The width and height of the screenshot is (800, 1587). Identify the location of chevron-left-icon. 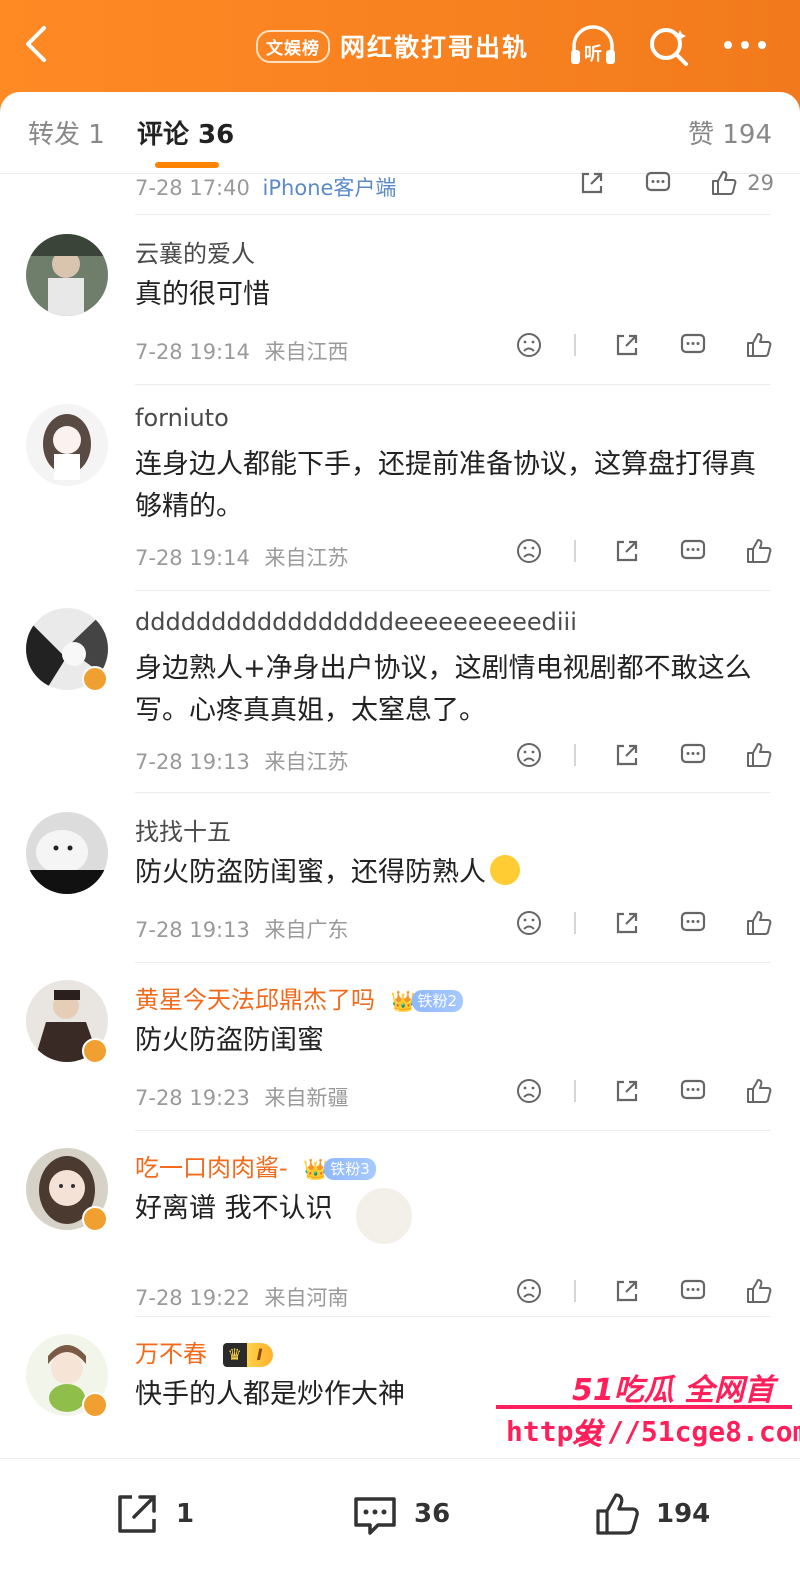
(36, 44).